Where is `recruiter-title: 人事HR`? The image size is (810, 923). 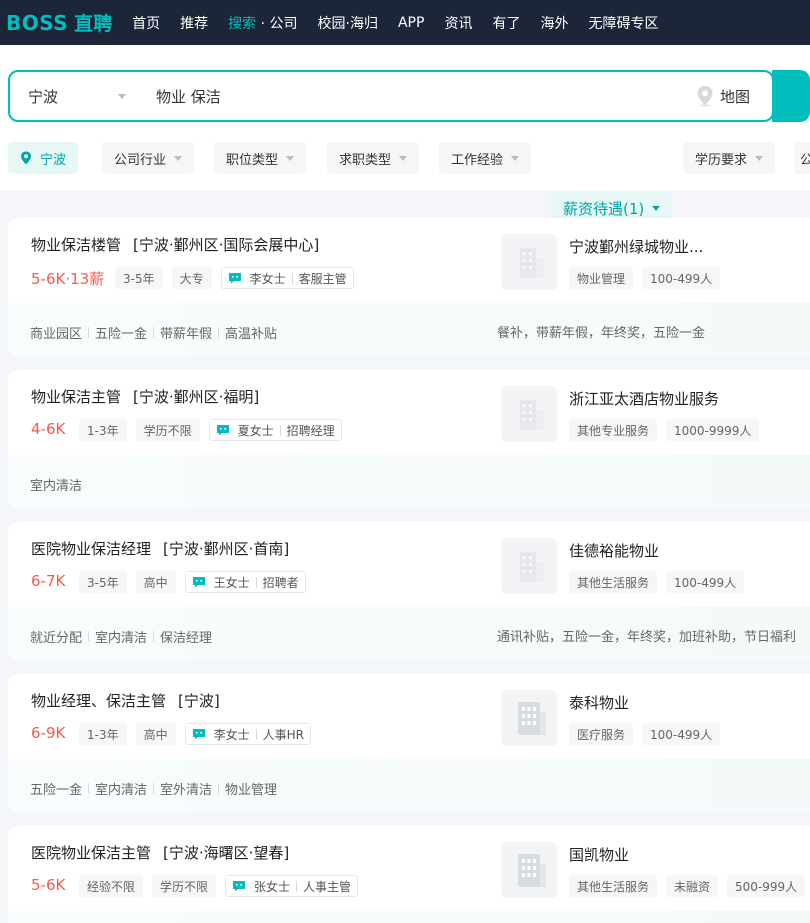 recruiter-title: 人事HR is located at coordinates (283, 734).